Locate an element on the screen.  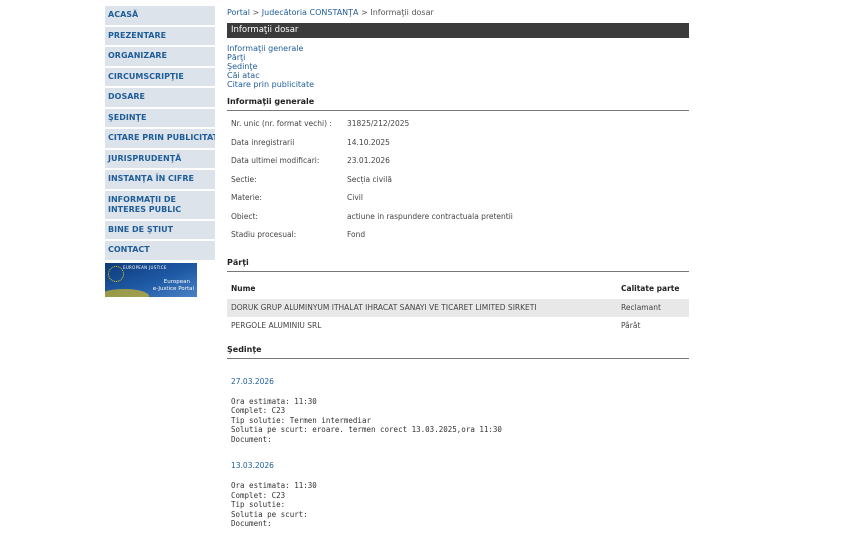
info-row: Sectie: Secția civilă is located at coordinates (460, 184).